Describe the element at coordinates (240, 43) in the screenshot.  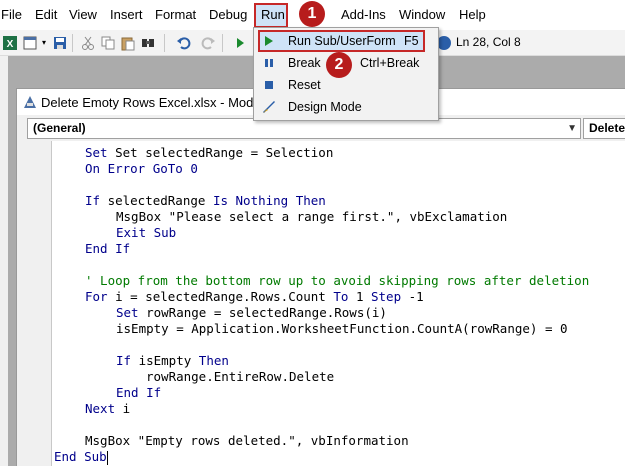
I see `run-sub-icon` at that location.